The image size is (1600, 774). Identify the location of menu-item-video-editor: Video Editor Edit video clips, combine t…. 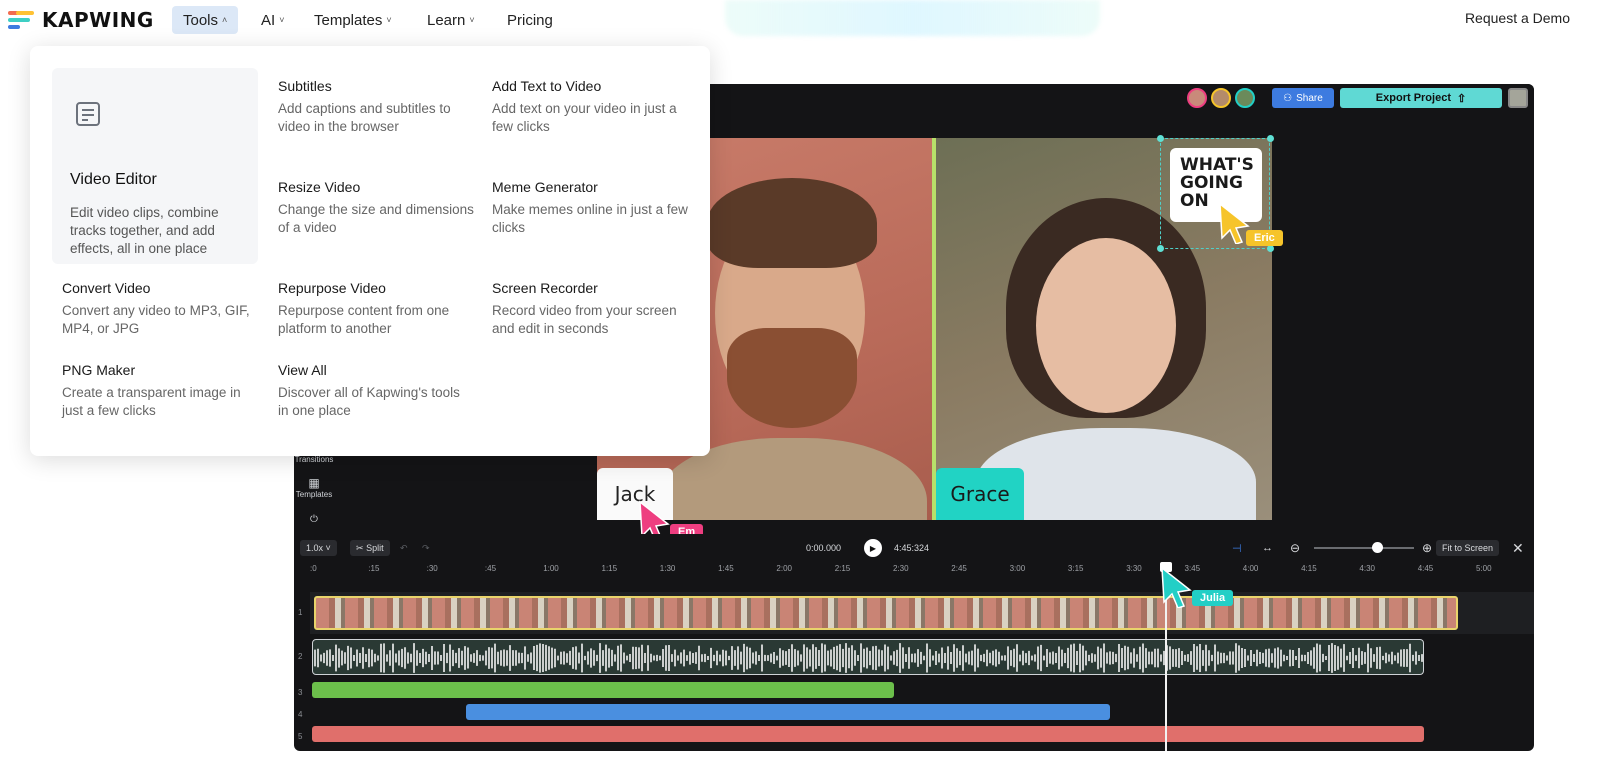
(155, 166).